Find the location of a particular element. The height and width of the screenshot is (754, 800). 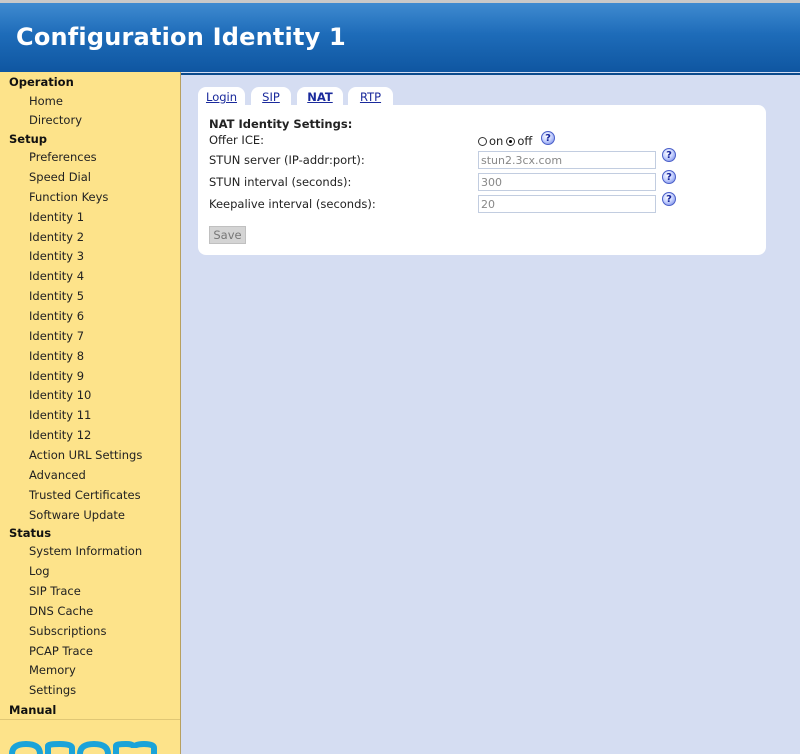

panel-title: NAT Identity Settings: is located at coordinates (281, 124).